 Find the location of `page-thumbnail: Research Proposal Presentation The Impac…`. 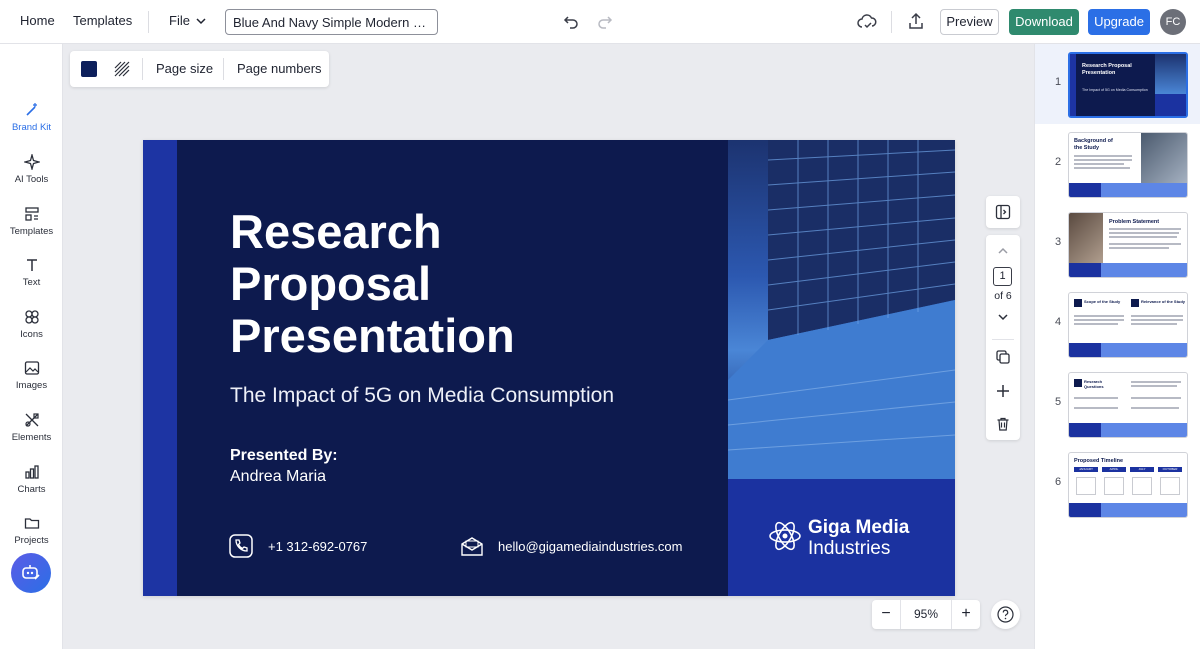

page-thumbnail: Research Proposal Presentation The Impac… is located at coordinates (1128, 85).